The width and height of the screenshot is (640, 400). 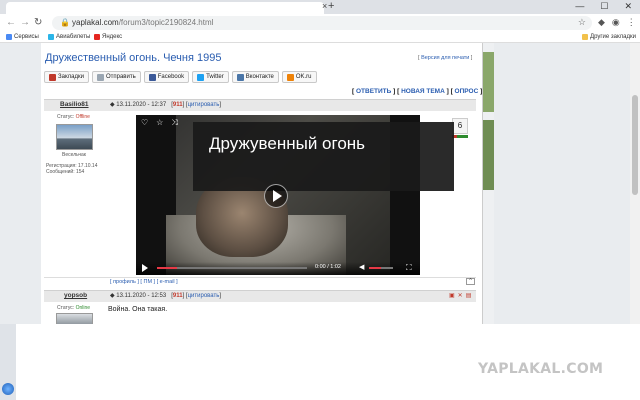 What do you see at coordinates (628, 6) in the screenshot?
I see `close-window-icon: ✕` at bounding box center [628, 6].